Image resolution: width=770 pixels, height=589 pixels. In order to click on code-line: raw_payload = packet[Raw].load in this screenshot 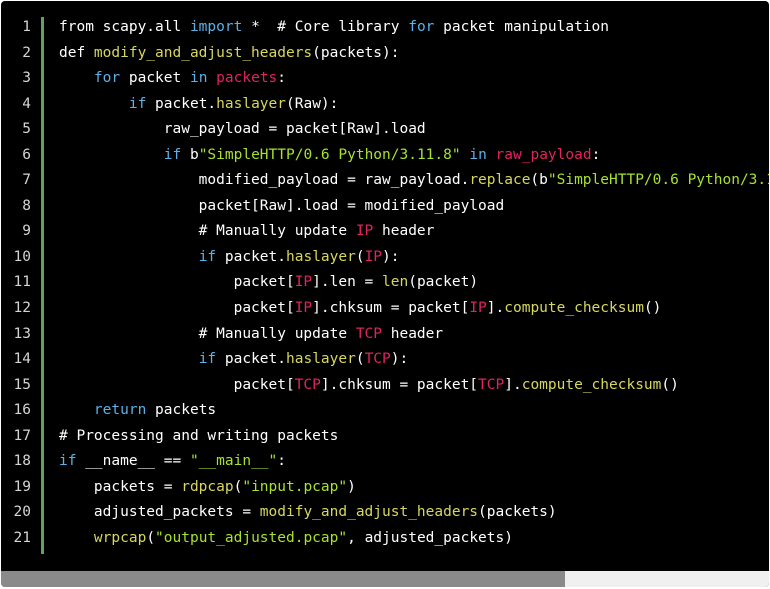, I will do `click(414, 130)`.